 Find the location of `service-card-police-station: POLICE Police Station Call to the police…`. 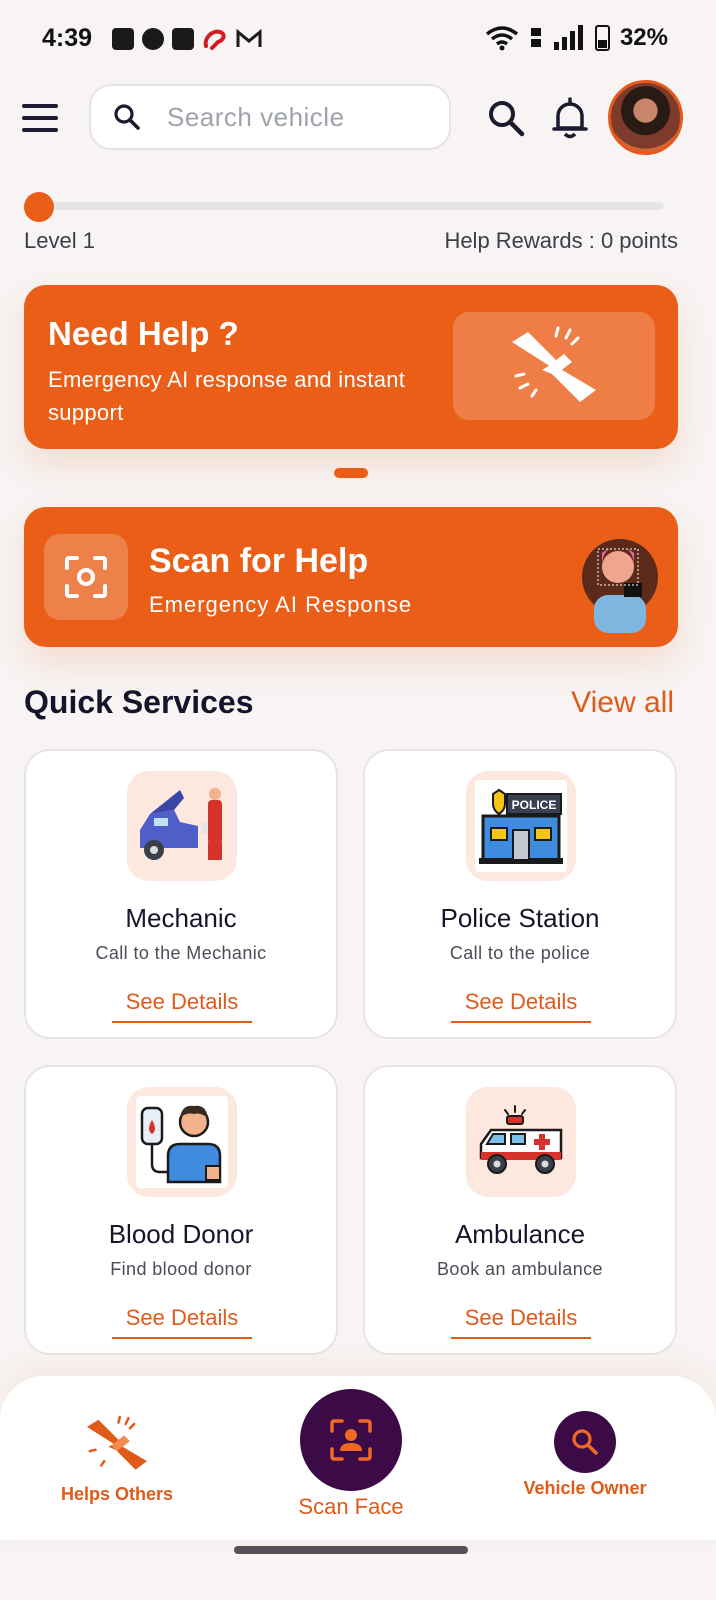

service-card-police-station: POLICE Police Station Call to the police… is located at coordinates (520, 894).